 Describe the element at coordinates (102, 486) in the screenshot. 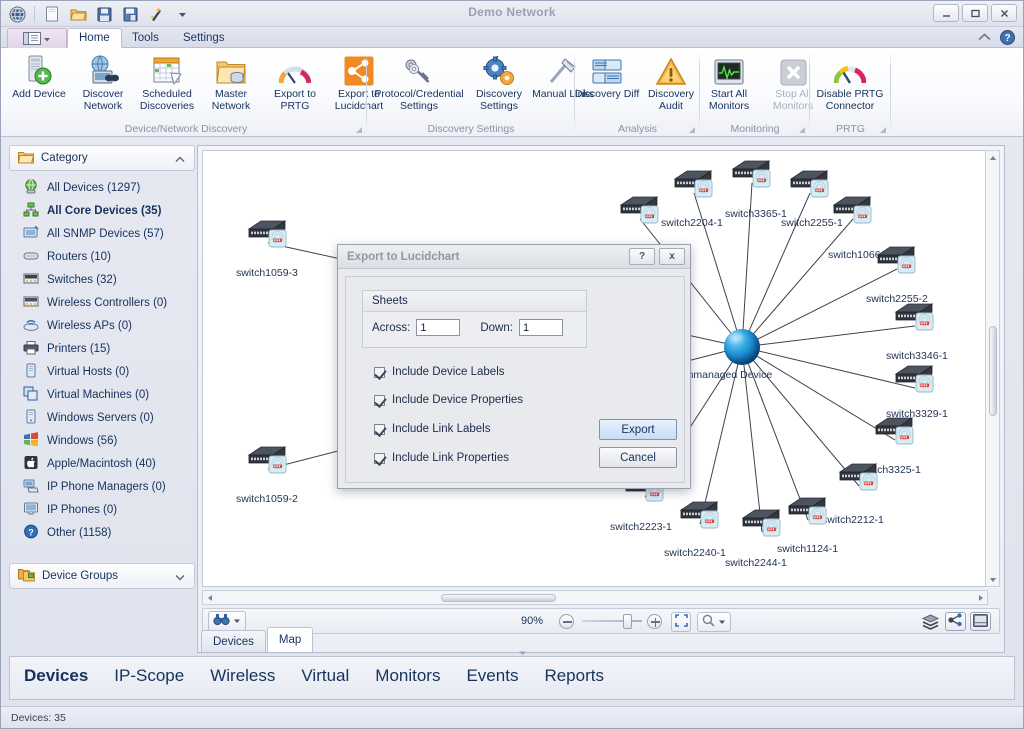

I see `sidebar-item-ip-phone-managers: IP Phone Managers (0)` at that location.